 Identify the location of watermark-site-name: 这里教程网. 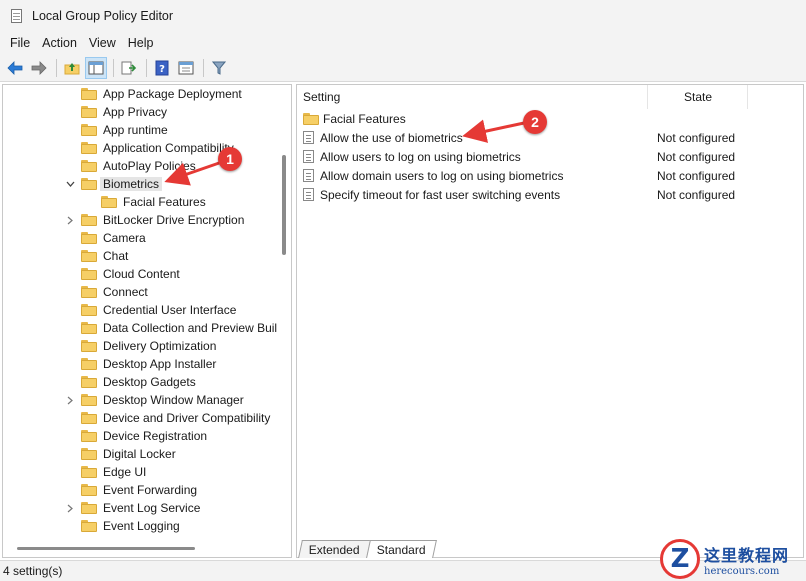
(747, 555).